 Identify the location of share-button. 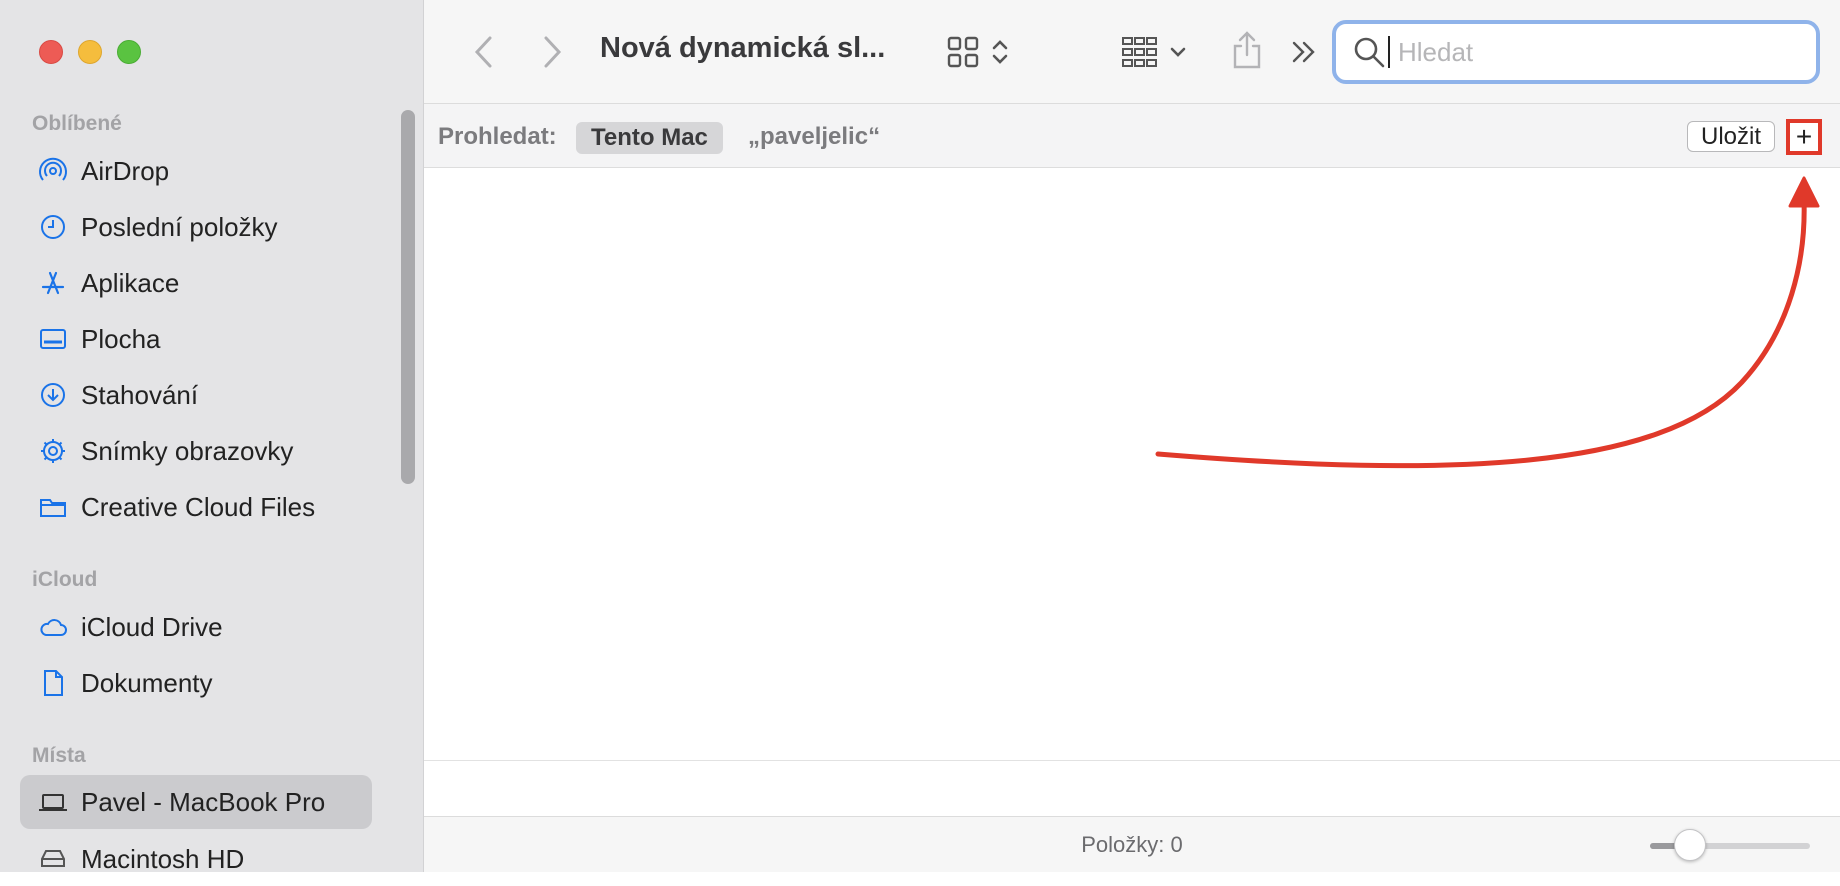
(1247, 50).